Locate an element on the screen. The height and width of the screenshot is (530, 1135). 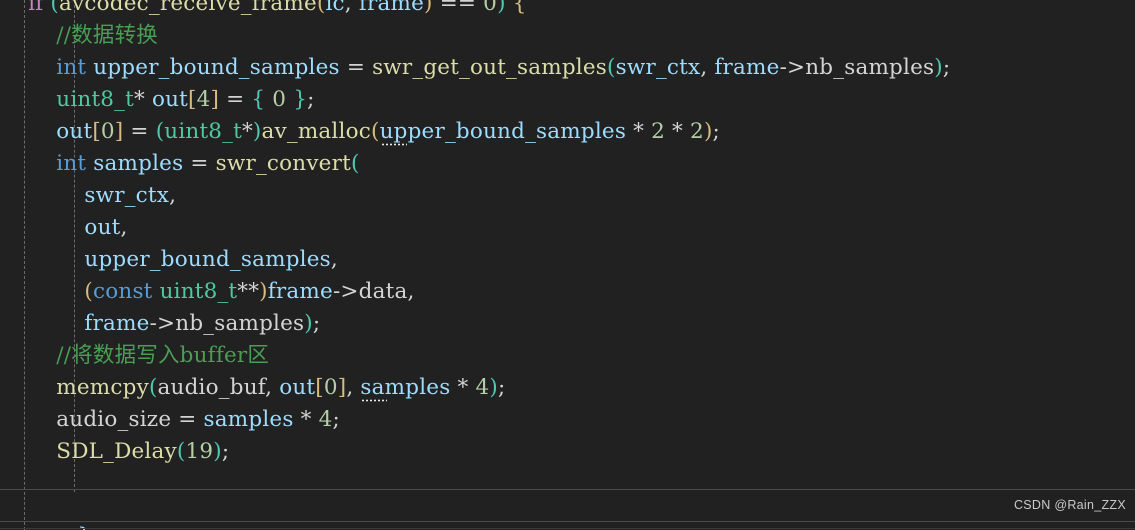
code-token: nb_samples is located at coordinates (870, 67).